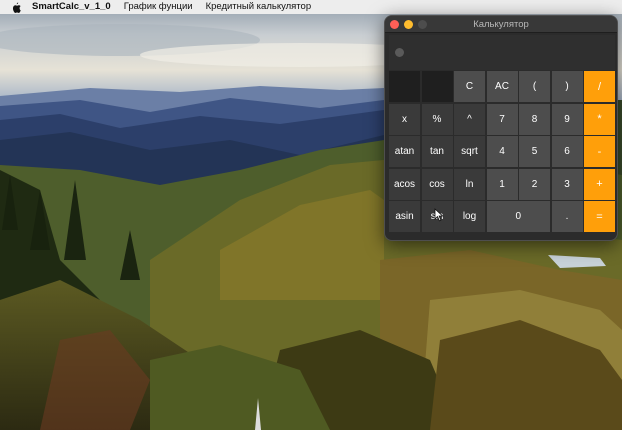  I want to click on mouse-pointer-icon, so click(439, 215).